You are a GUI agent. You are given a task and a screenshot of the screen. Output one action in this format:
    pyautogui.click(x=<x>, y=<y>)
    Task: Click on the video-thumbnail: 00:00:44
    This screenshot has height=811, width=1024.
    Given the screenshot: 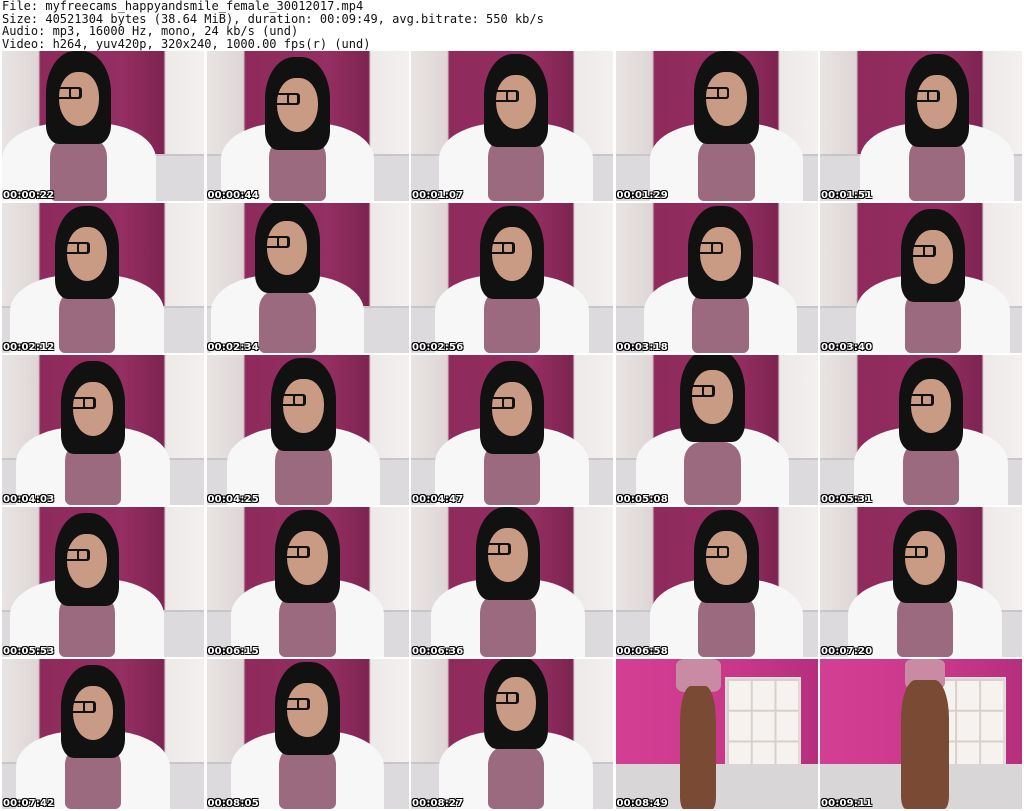 What is the action you would take?
    pyautogui.click(x=307, y=126)
    